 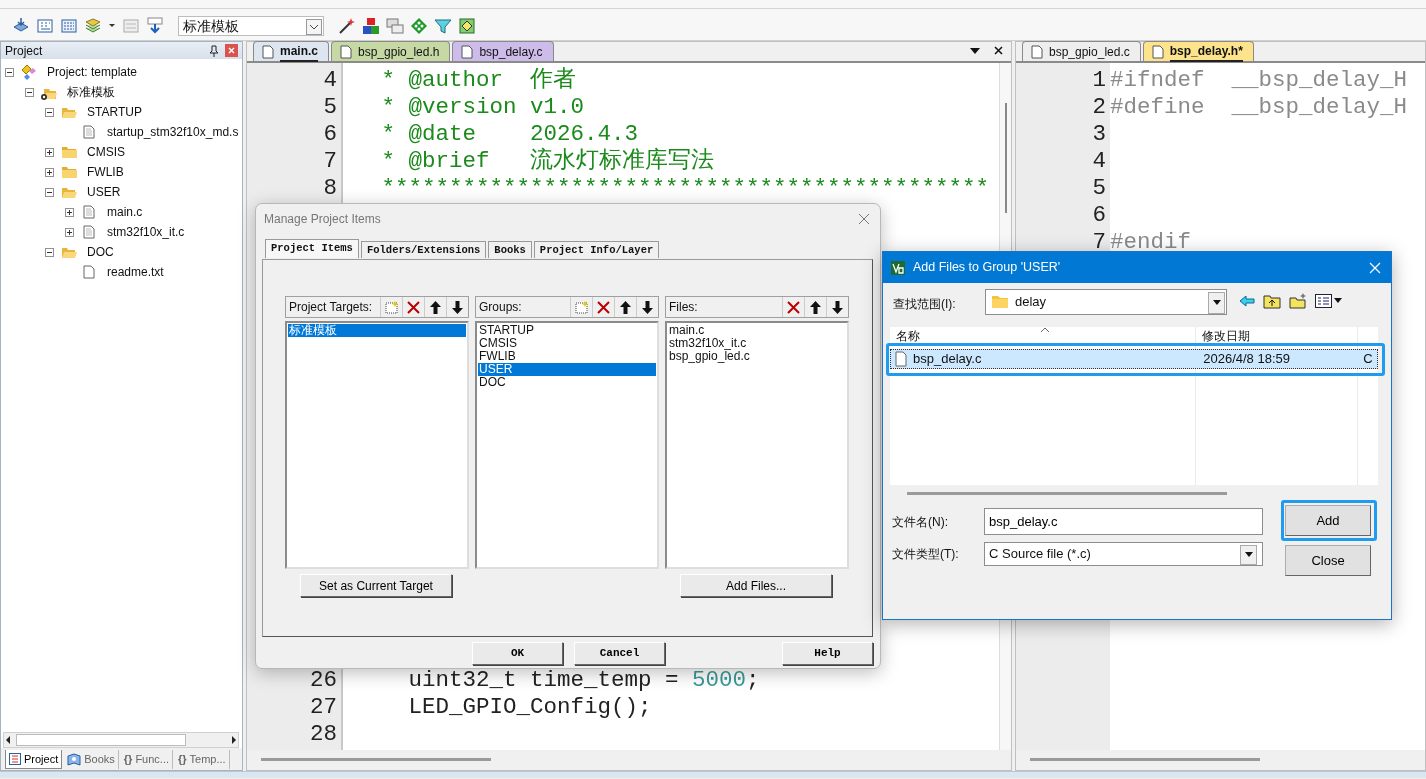 I want to click on tree-item: STARTUP, so click(x=114, y=112).